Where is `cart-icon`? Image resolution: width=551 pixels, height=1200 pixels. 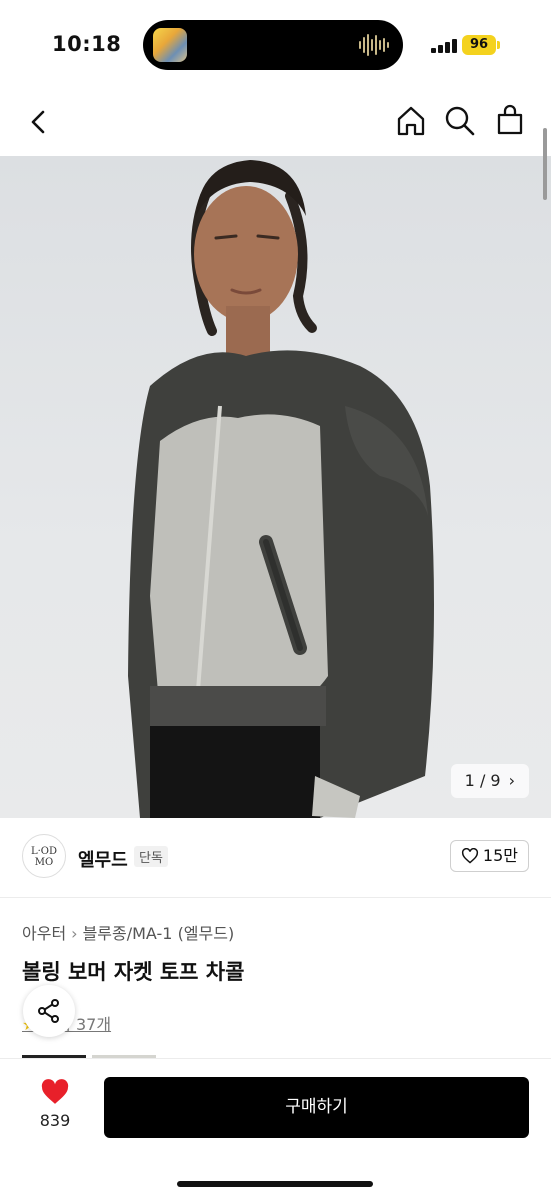 cart-icon is located at coordinates (510, 120).